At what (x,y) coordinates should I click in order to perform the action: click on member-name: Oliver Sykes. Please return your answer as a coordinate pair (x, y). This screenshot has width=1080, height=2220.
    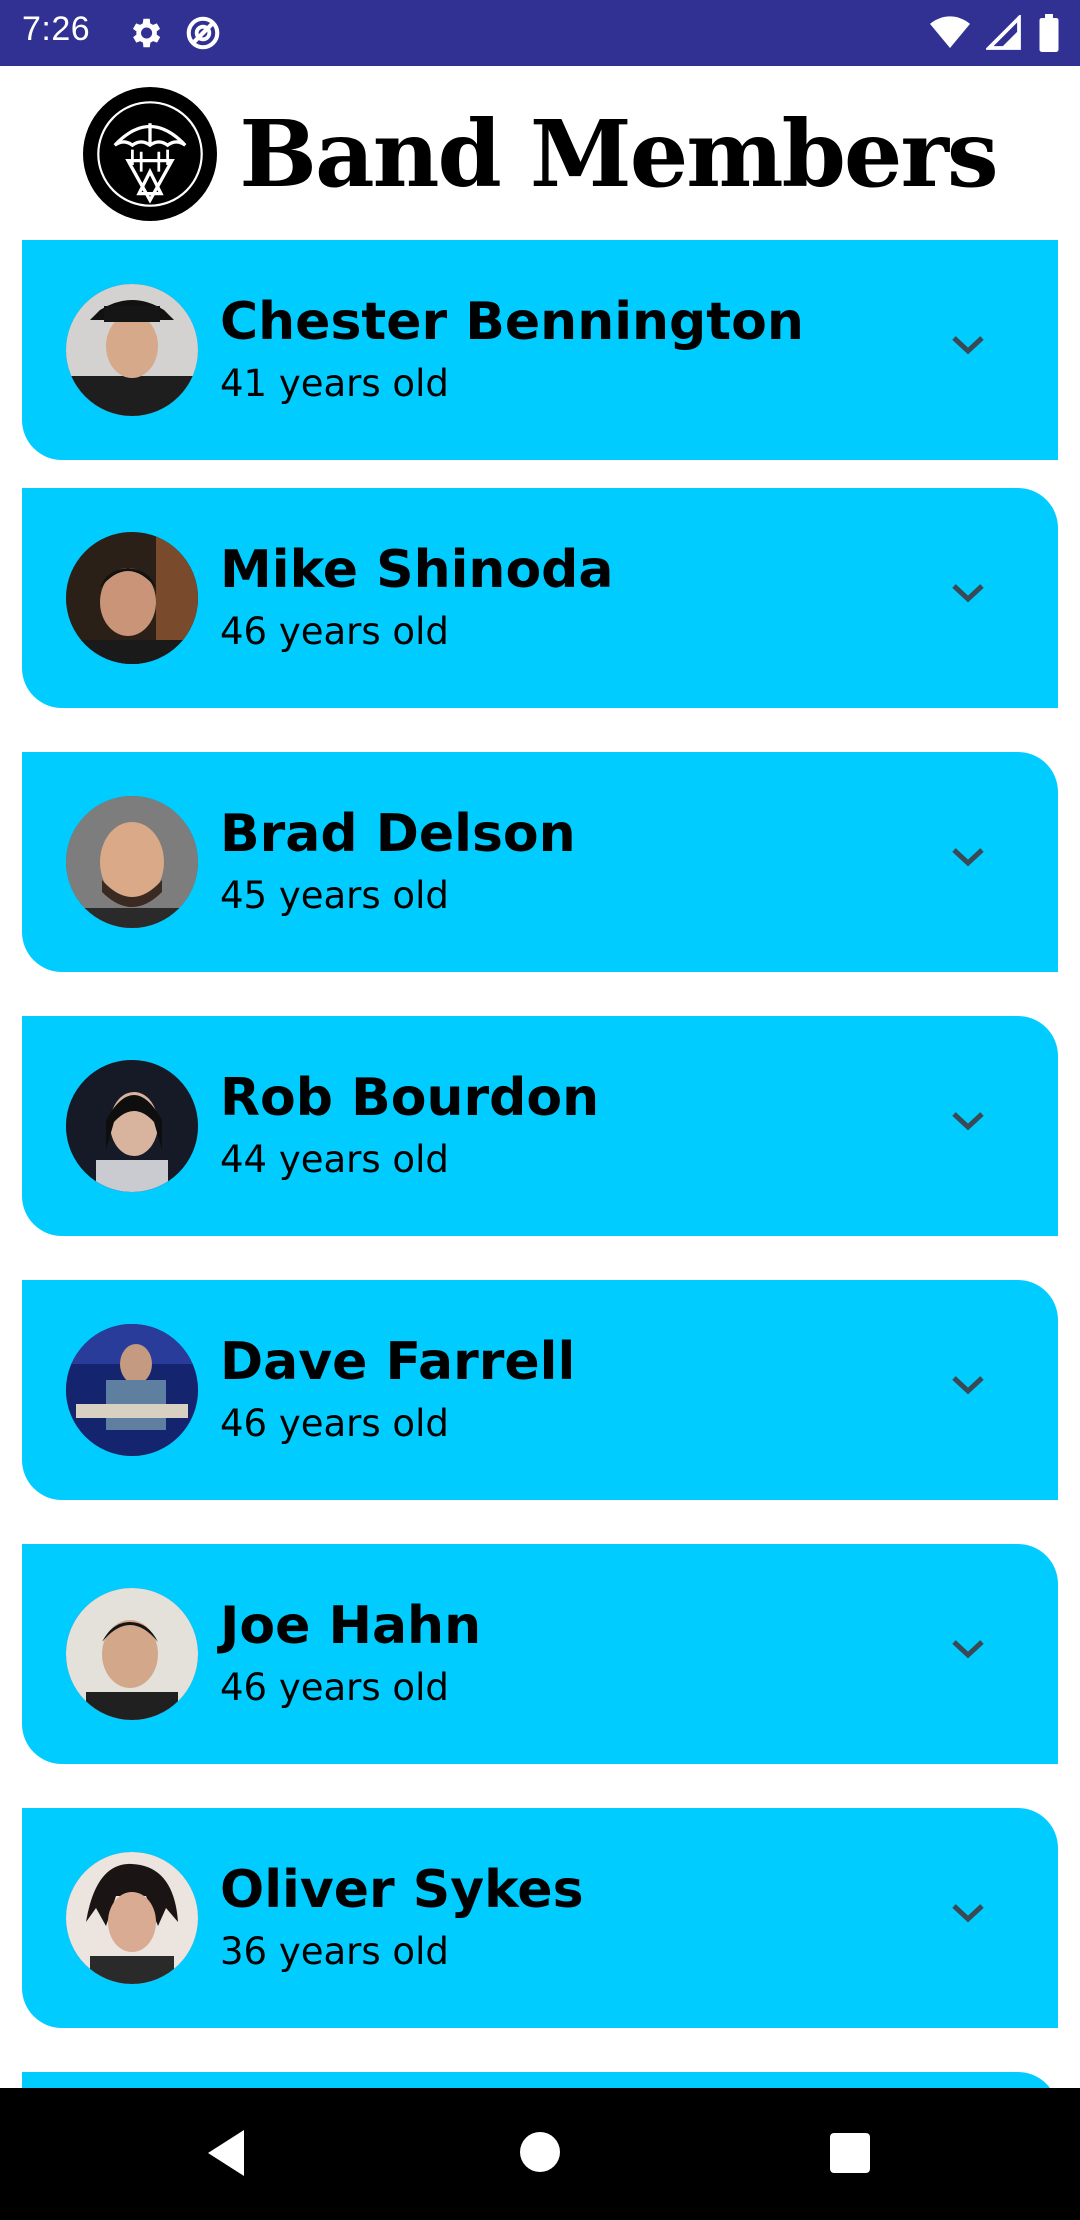
    Looking at the image, I should click on (402, 1890).